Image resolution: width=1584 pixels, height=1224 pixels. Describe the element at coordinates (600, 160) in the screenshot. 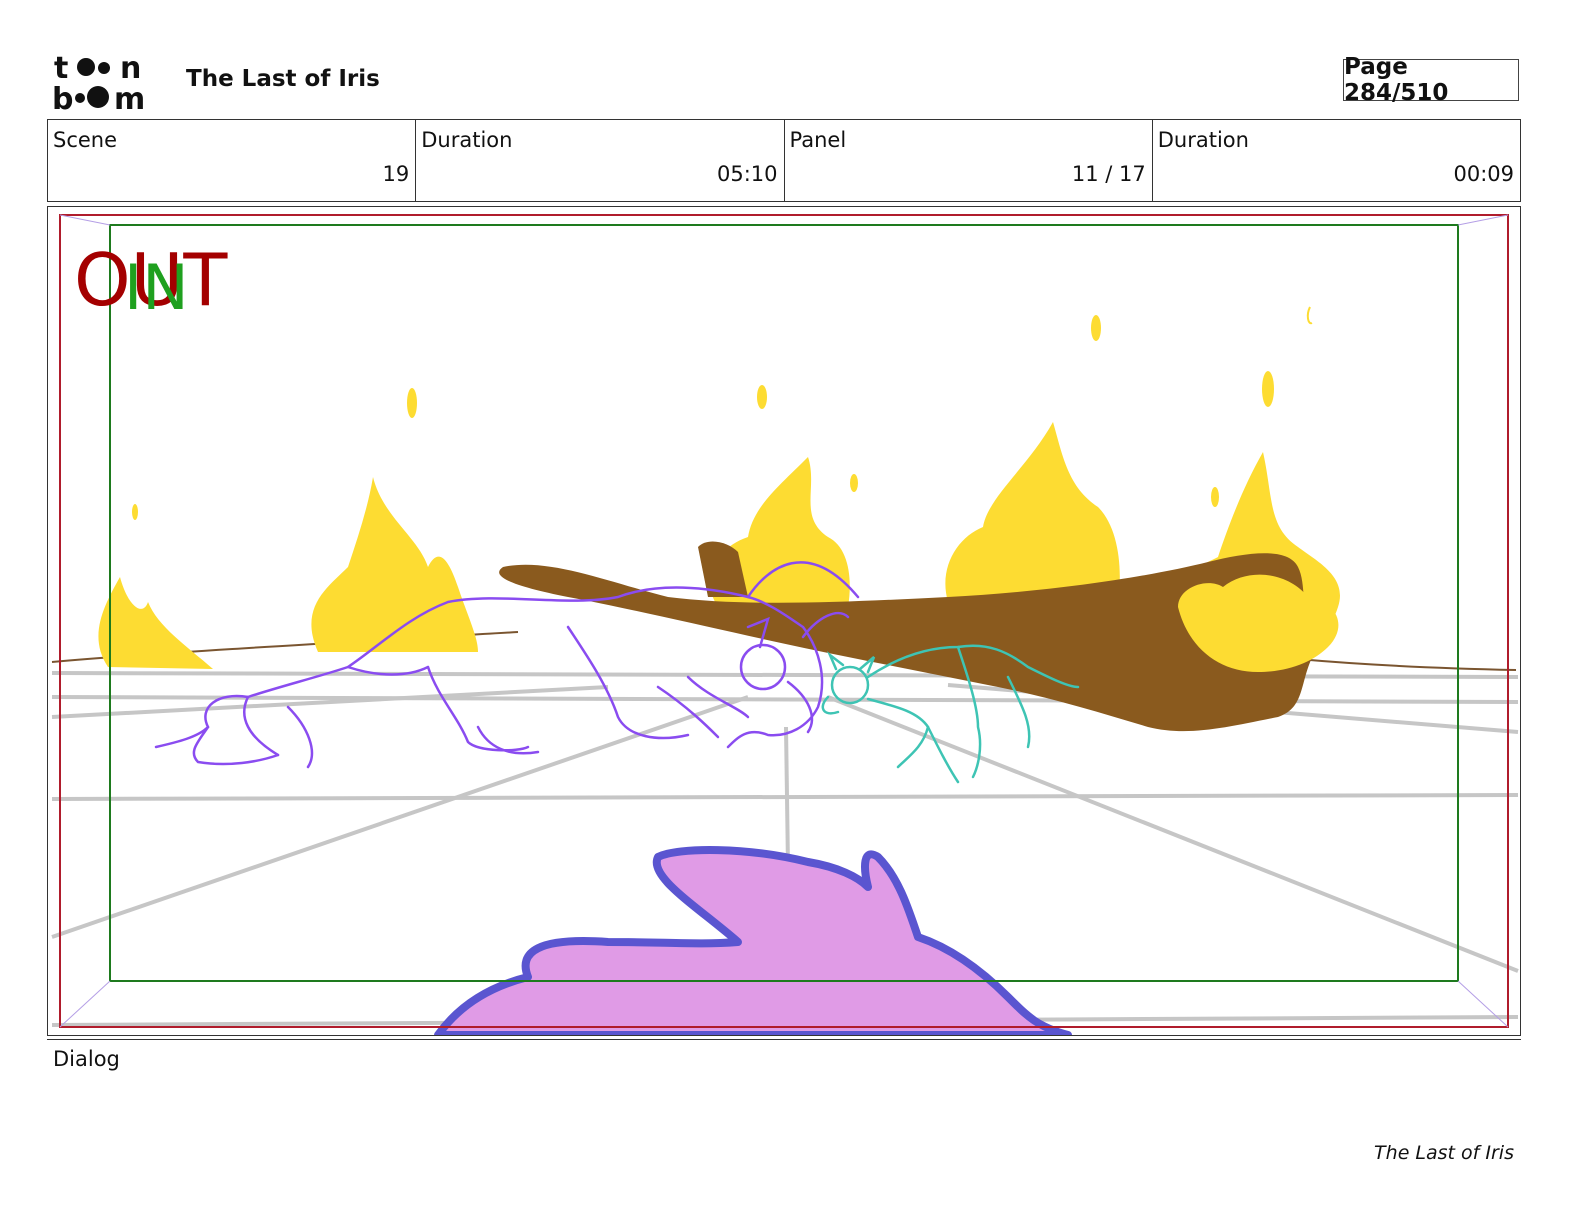

I see `scene-duration-cell: Duration 05:10` at that location.